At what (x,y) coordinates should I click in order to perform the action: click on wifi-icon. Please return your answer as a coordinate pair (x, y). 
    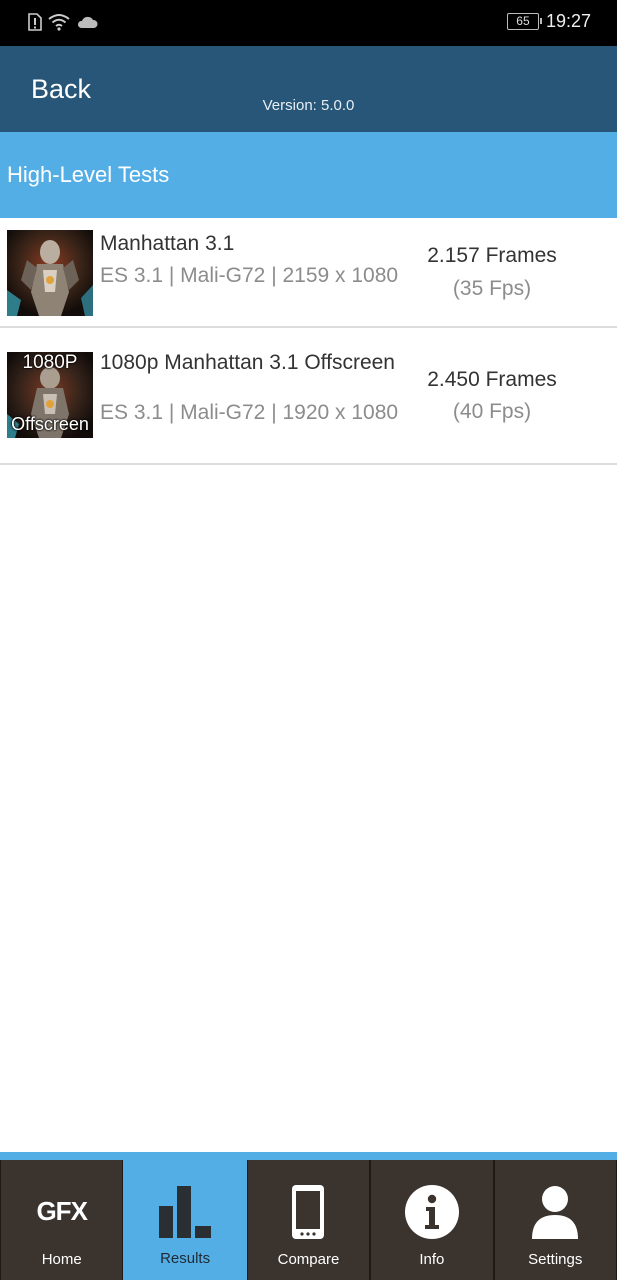
    Looking at the image, I should click on (59, 22).